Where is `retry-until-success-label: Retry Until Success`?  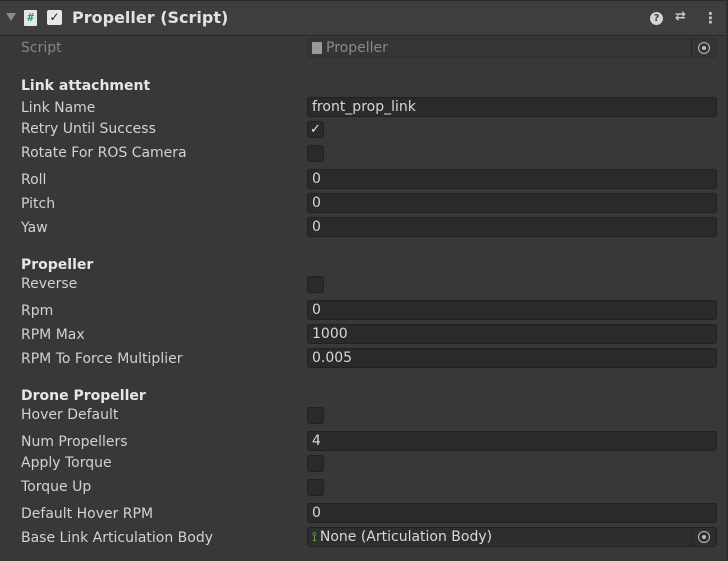
retry-until-success-label: Retry Until Success is located at coordinates (88, 129).